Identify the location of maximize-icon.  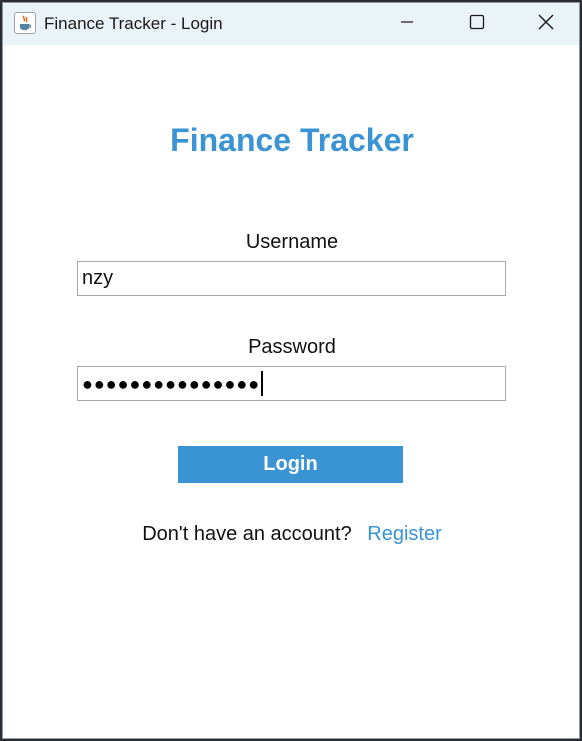
(477, 24).